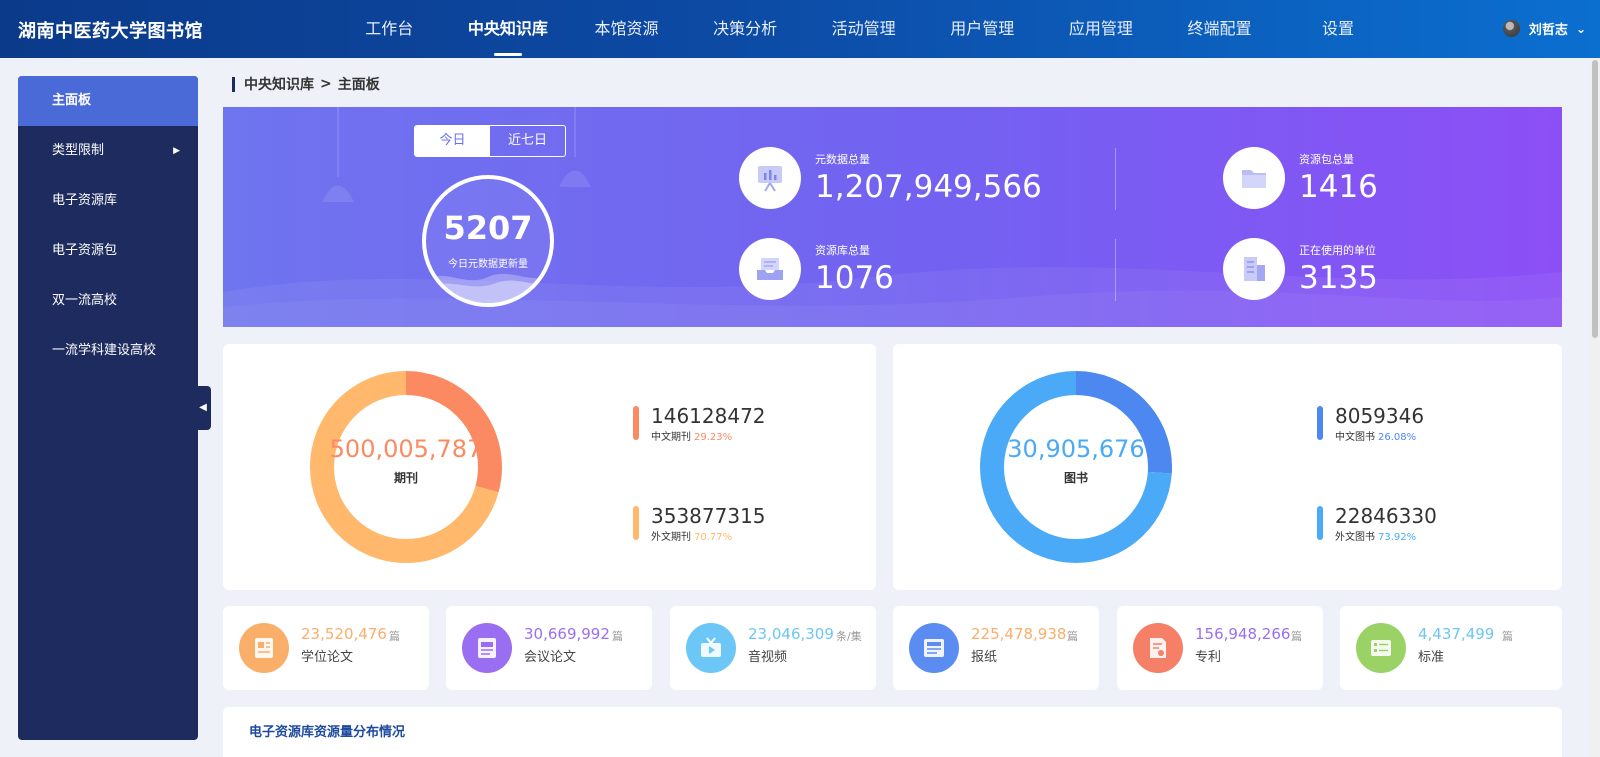 The height and width of the screenshot is (757, 1600). Describe the element at coordinates (279, 84) in the screenshot. I see `breadcrumb-parent: 中央知识库` at that location.